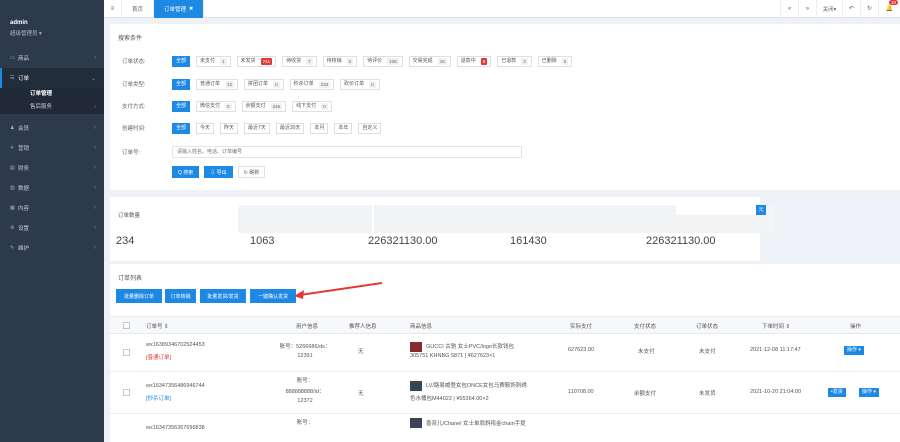 The image size is (900, 442). What do you see at coordinates (324, 84) in the screenshot?
I see `chip-count: 233` at bounding box center [324, 84].